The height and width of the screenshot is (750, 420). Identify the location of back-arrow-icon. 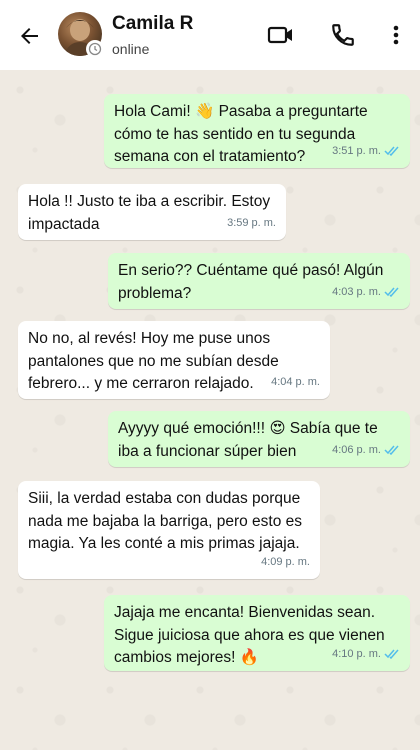
(30, 36).